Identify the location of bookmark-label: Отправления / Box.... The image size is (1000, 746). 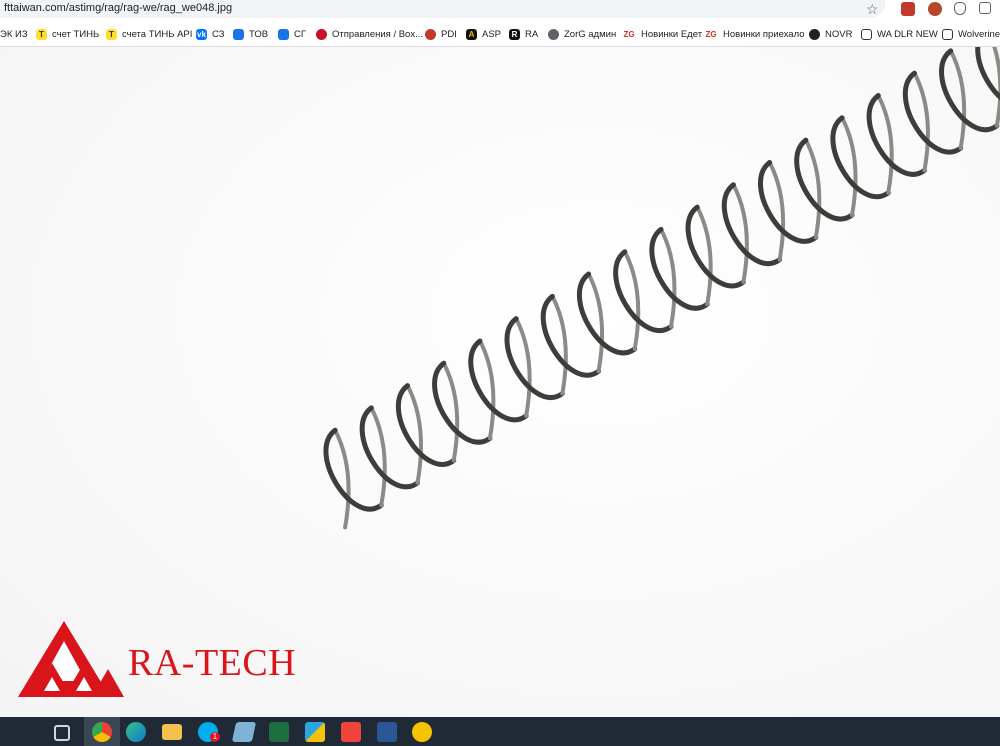
(378, 34).